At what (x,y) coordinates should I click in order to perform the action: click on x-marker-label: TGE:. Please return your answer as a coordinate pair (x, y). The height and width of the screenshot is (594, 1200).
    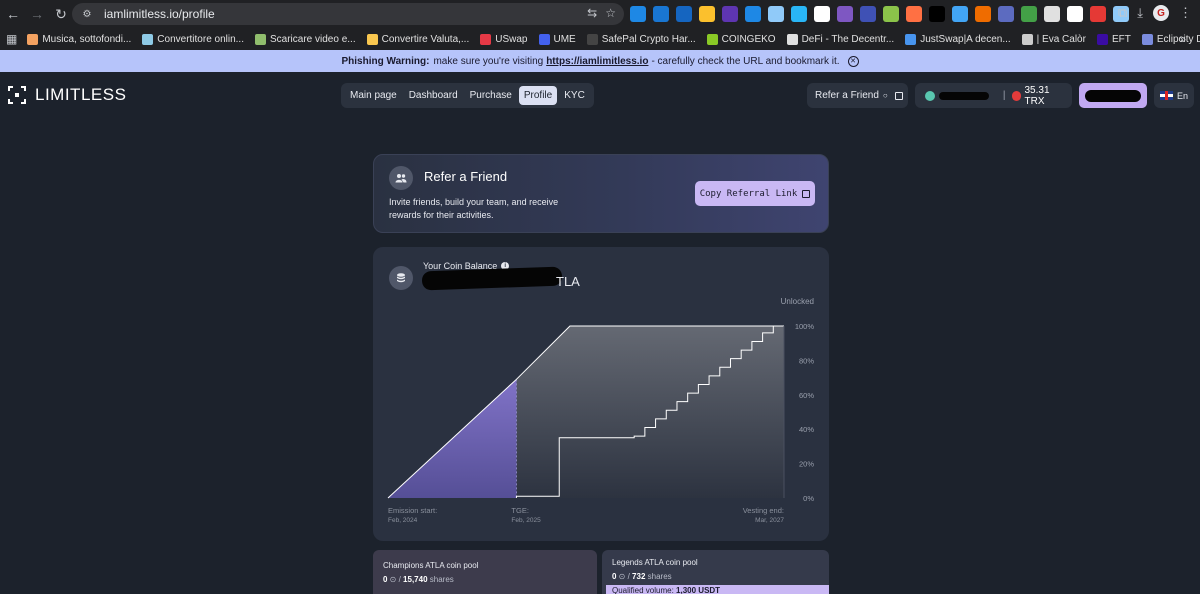
    Looking at the image, I should click on (520, 510).